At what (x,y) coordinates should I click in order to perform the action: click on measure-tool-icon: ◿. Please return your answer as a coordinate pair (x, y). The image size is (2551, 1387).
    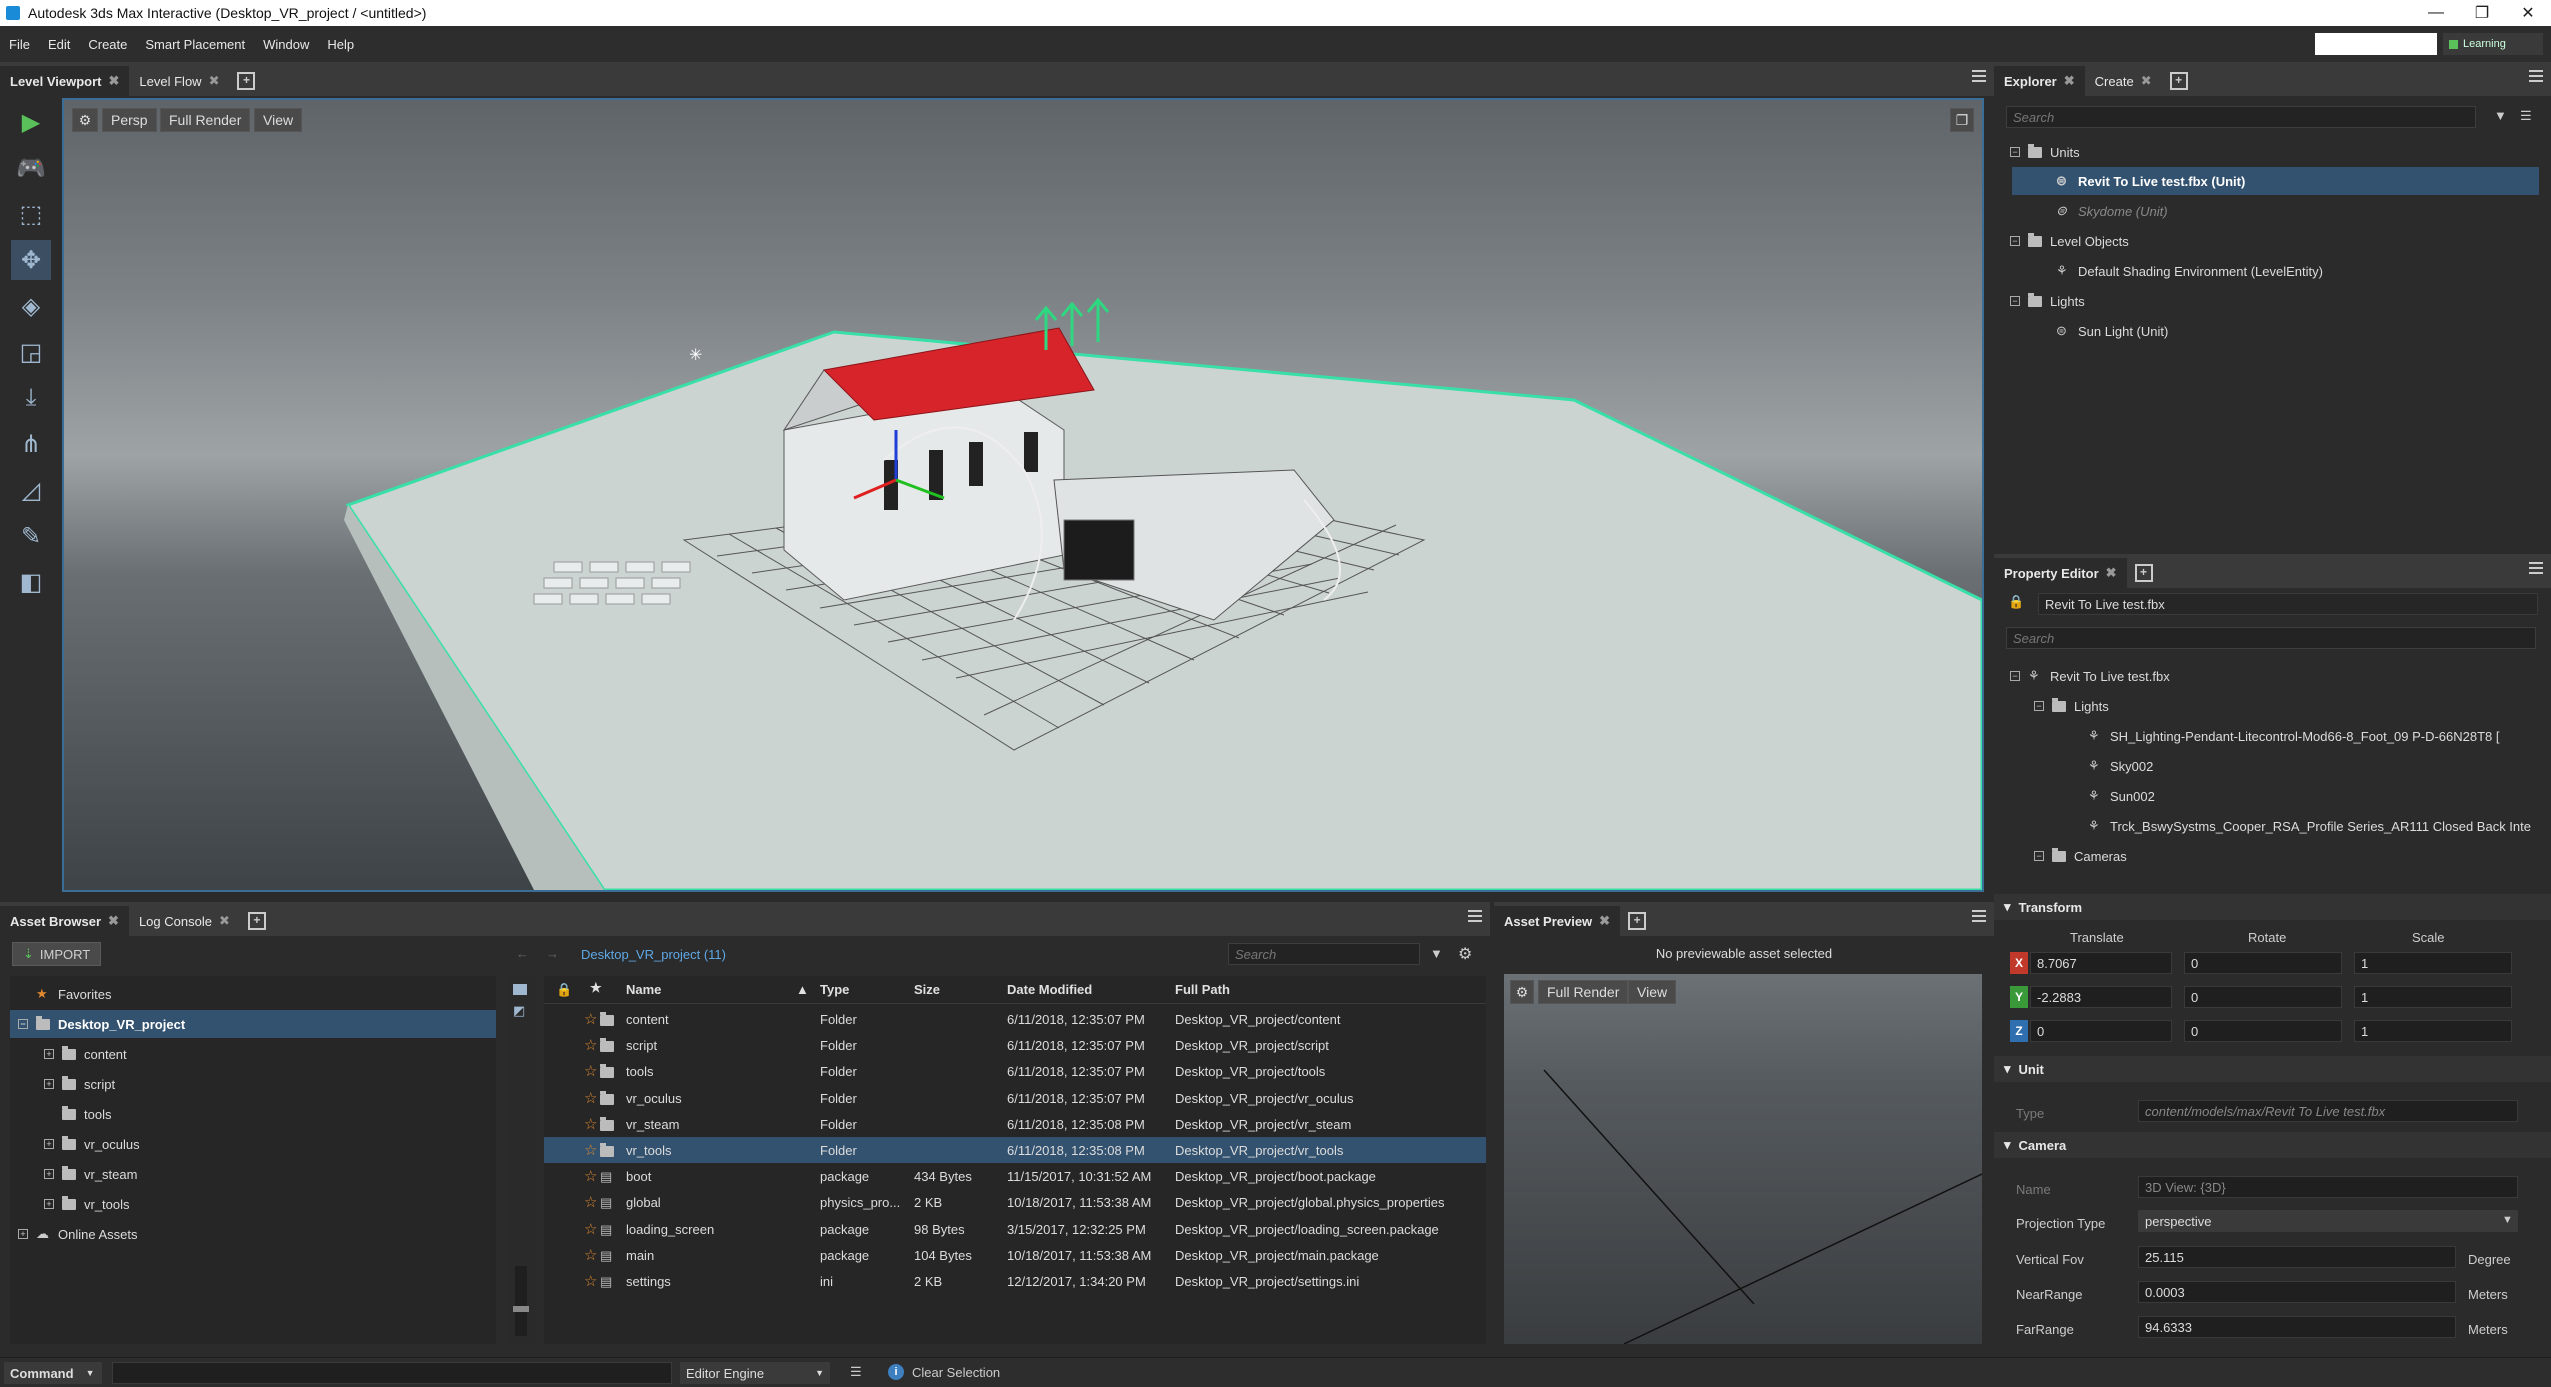
    Looking at the image, I should click on (31, 490).